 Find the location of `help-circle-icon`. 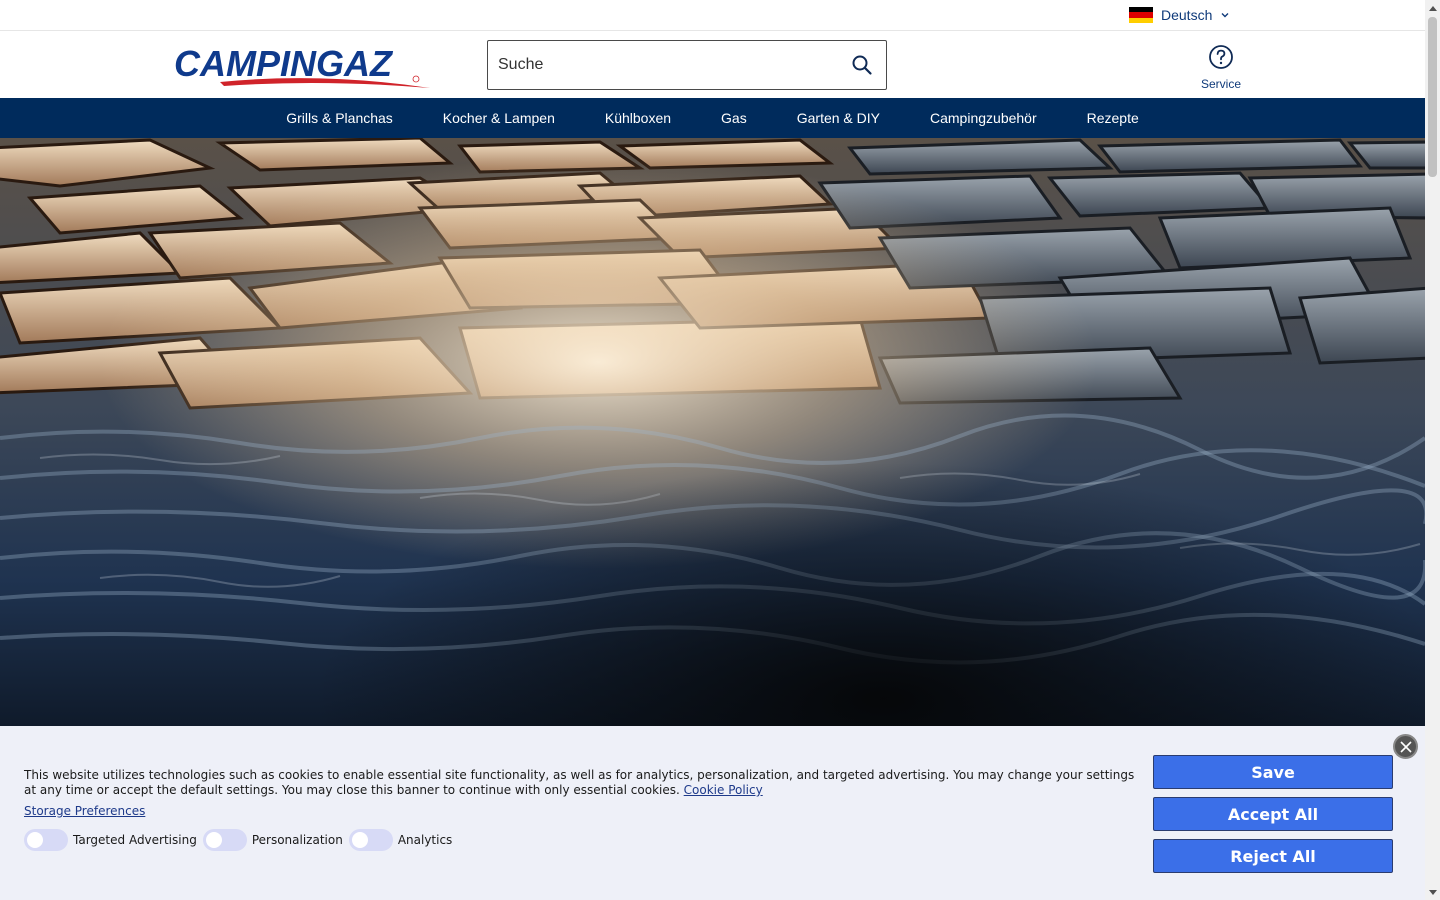

help-circle-icon is located at coordinates (1221, 57).